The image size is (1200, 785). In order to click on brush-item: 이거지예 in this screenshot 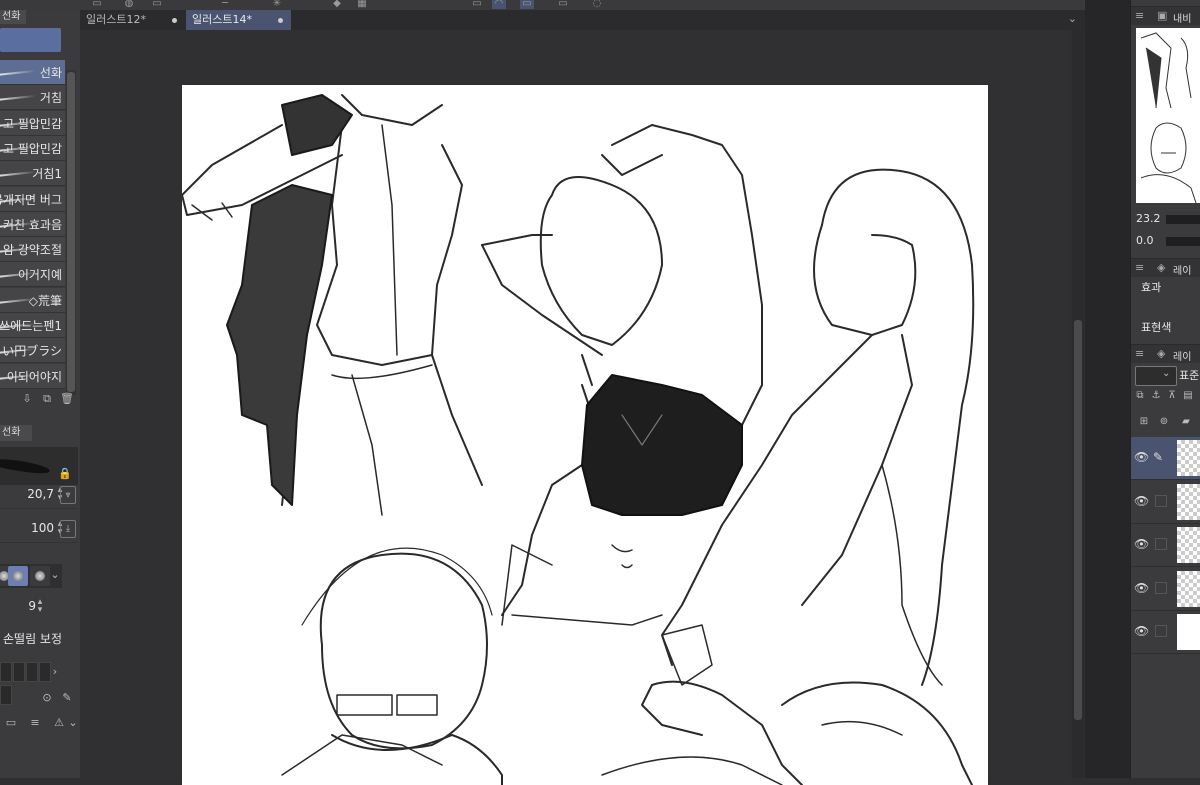, I will do `click(32, 275)`.